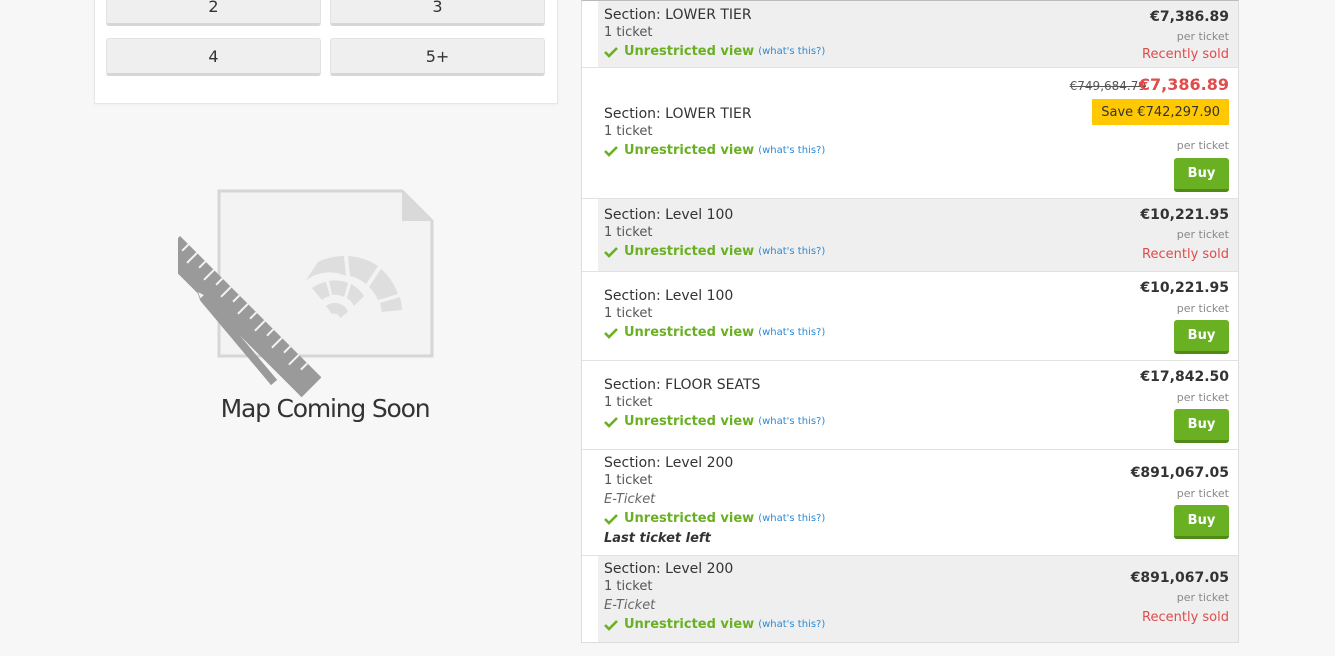 The height and width of the screenshot is (656, 1335). Describe the element at coordinates (682, 385) in the screenshot. I see `section-name: Section: FLOOR SEATS` at that location.